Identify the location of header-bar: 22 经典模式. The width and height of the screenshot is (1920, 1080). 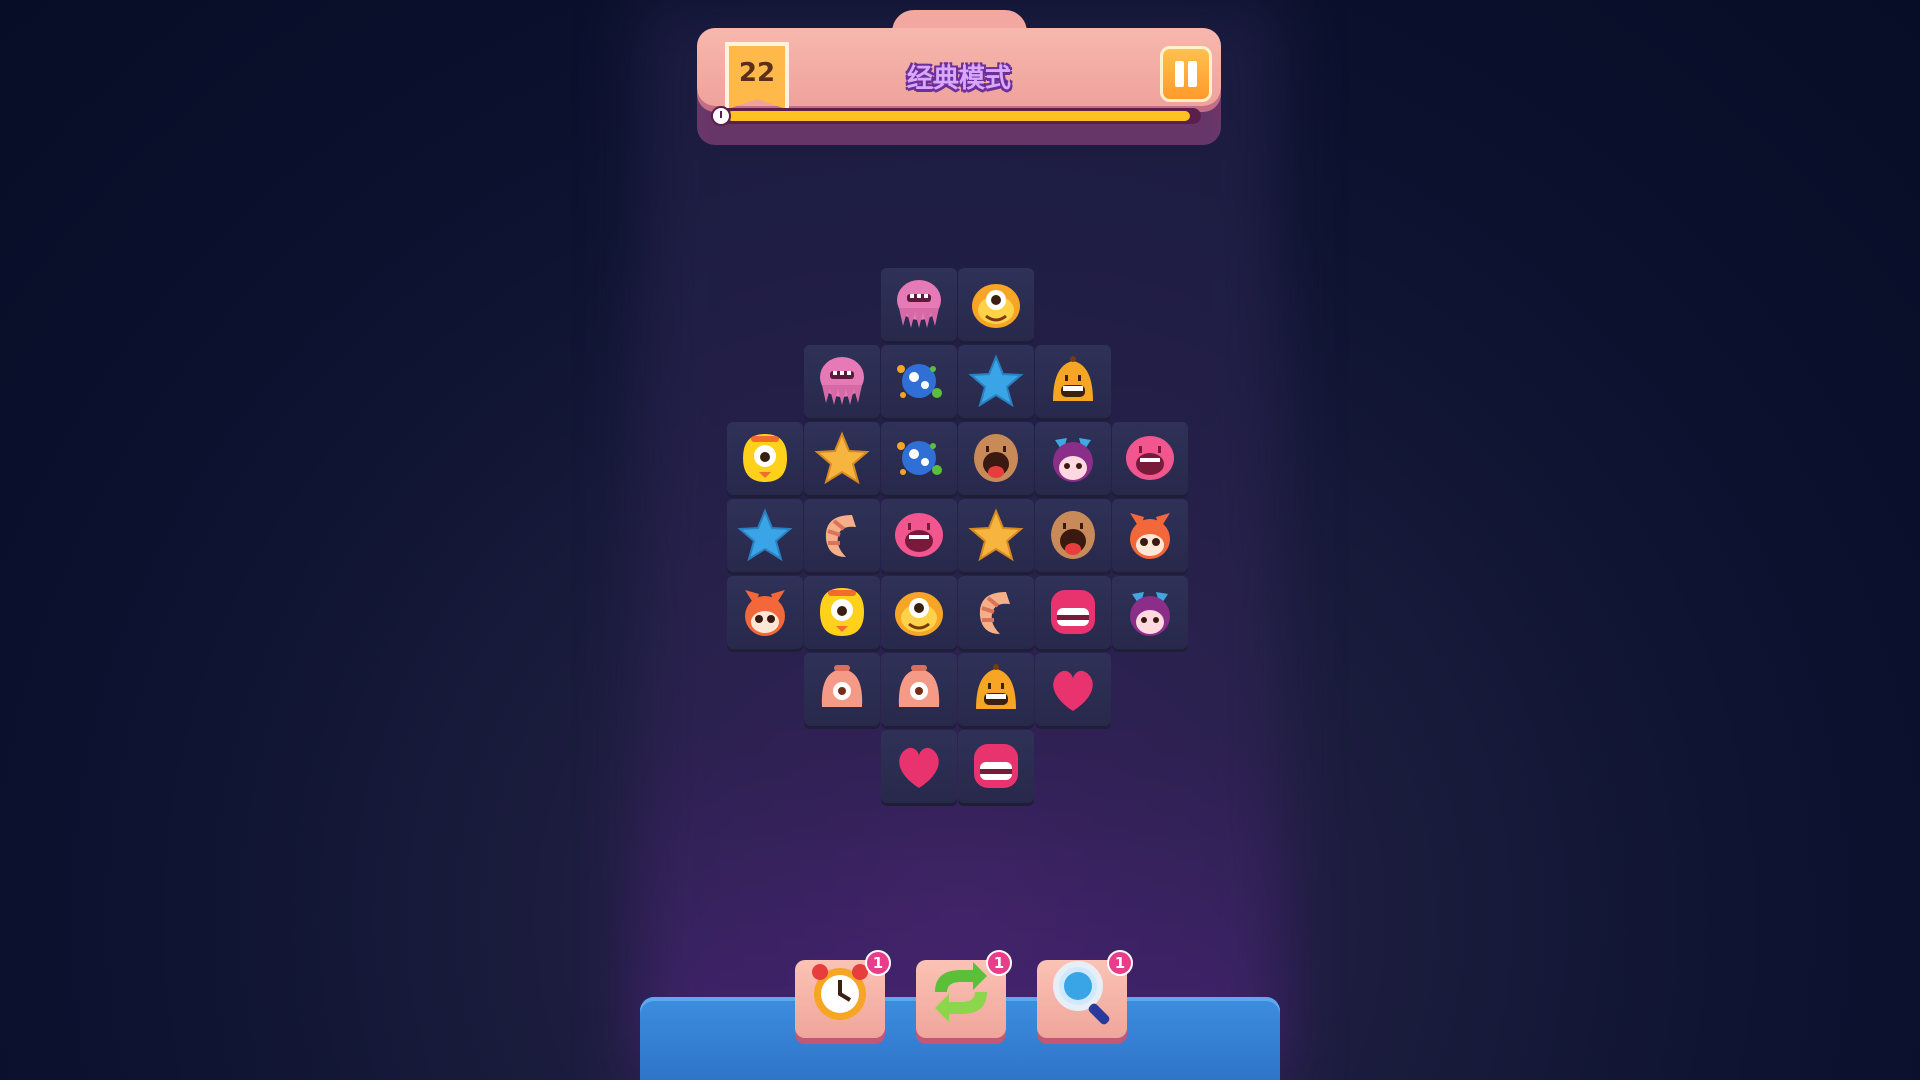
(959, 69).